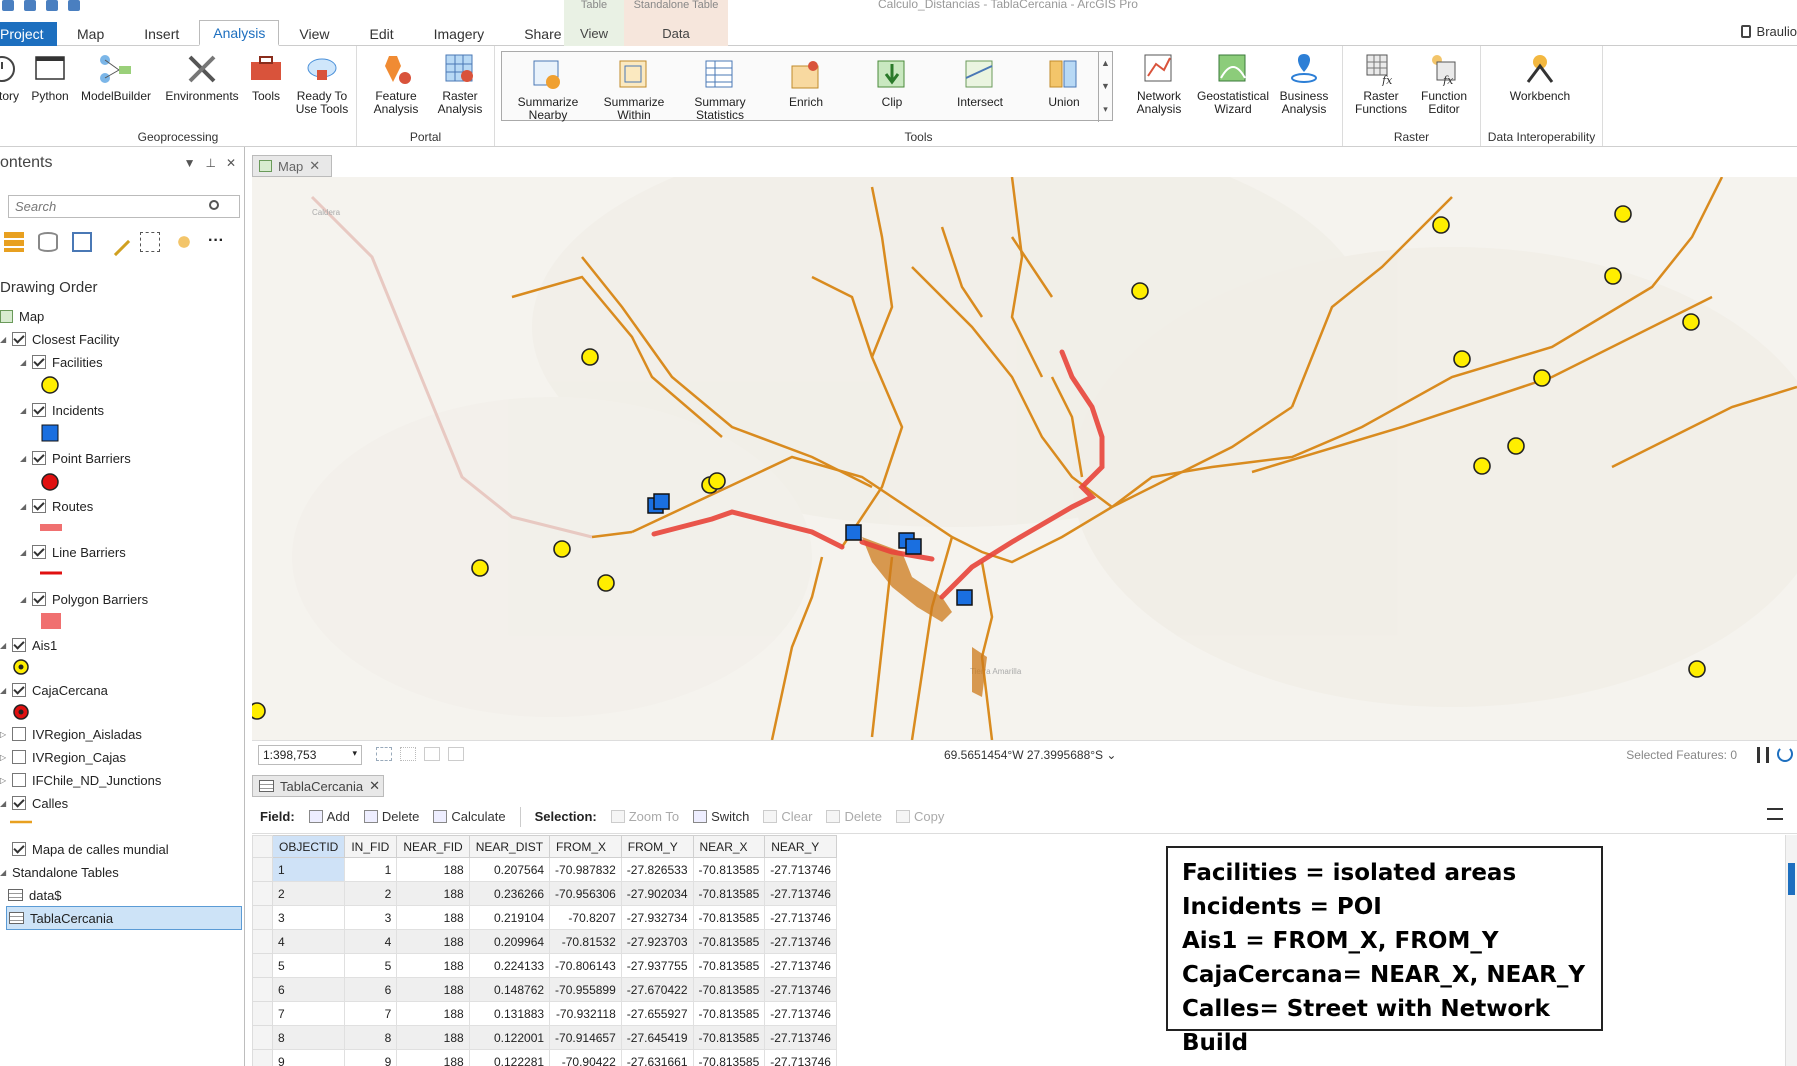 This screenshot has height=1066, width=1797. What do you see at coordinates (509, 893) in the screenshot?
I see `table-cell-near-dist: 0.236266` at bounding box center [509, 893].